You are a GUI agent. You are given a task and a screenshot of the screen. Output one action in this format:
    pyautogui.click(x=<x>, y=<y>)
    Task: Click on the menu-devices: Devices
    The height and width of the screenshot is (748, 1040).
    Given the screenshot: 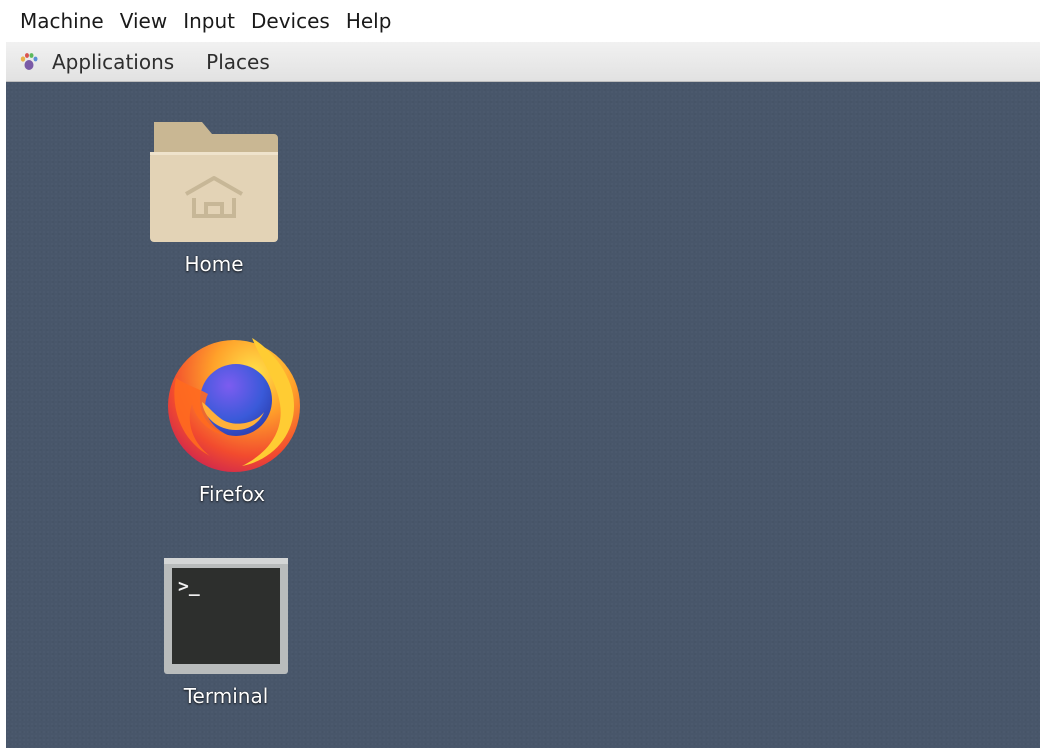 What is the action you would take?
    pyautogui.click(x=290, y=21)
    